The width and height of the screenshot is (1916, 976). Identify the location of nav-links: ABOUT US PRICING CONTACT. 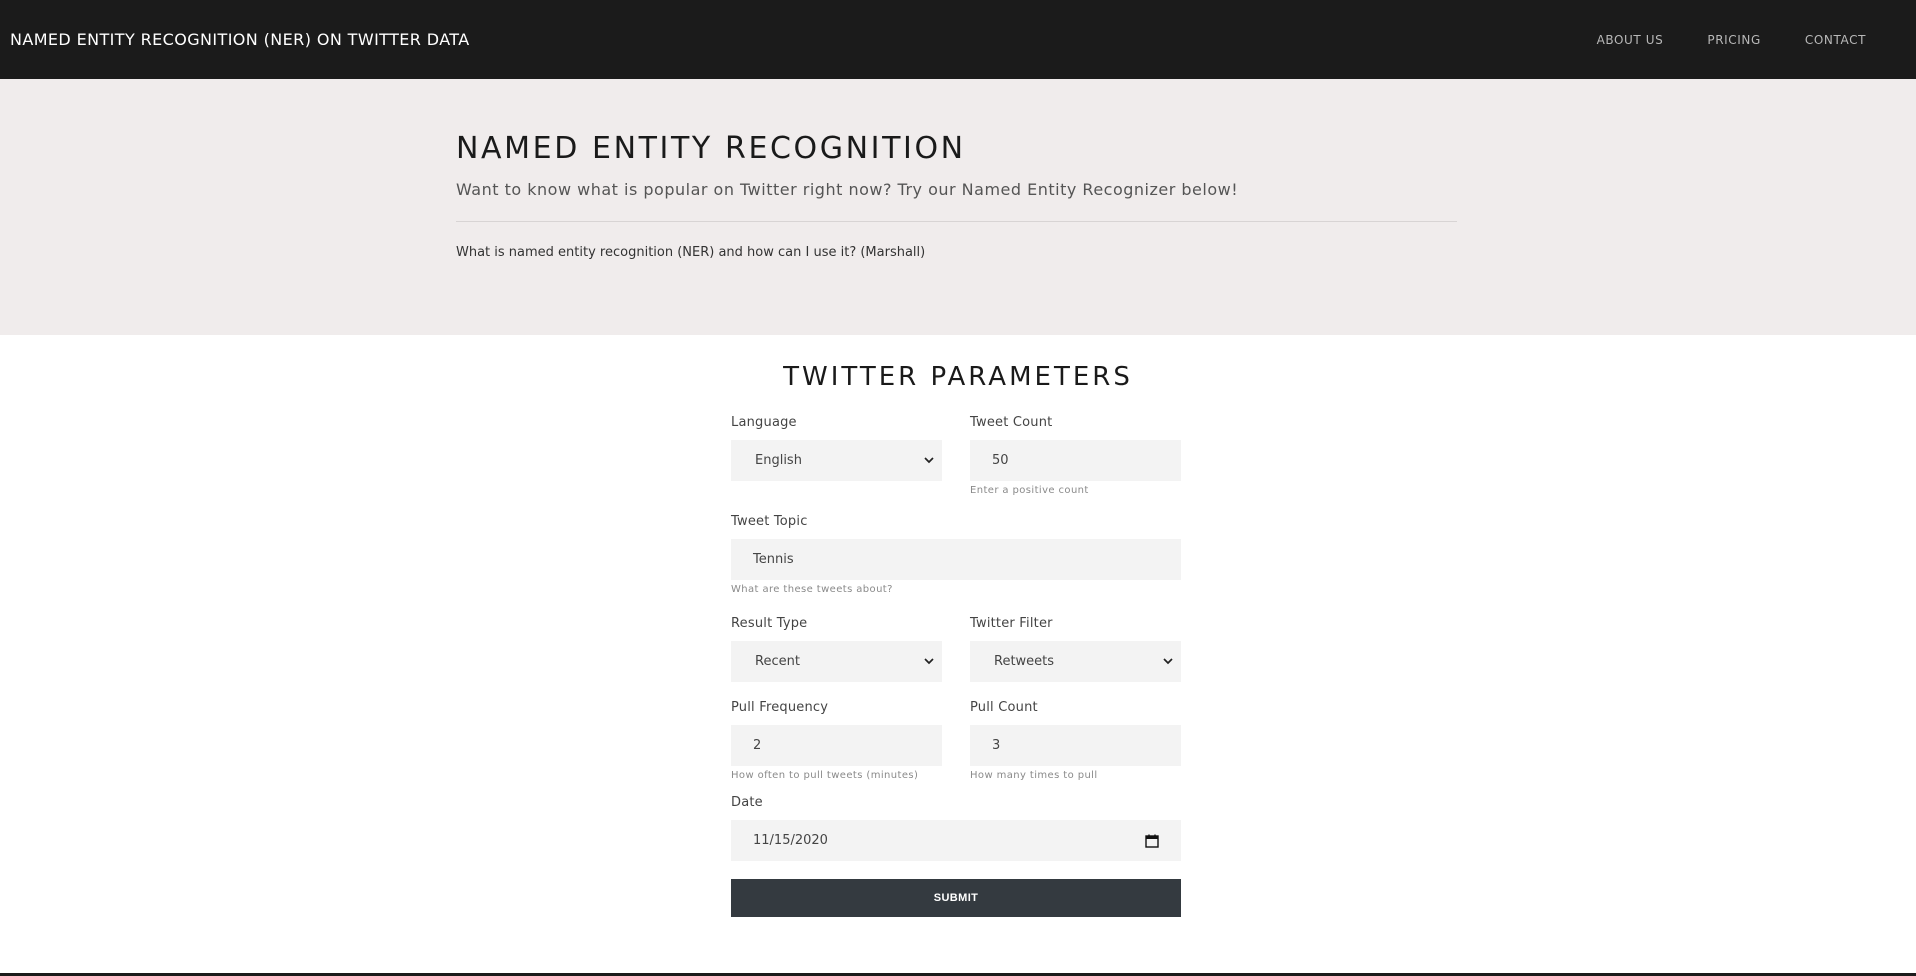
(1734, 40).